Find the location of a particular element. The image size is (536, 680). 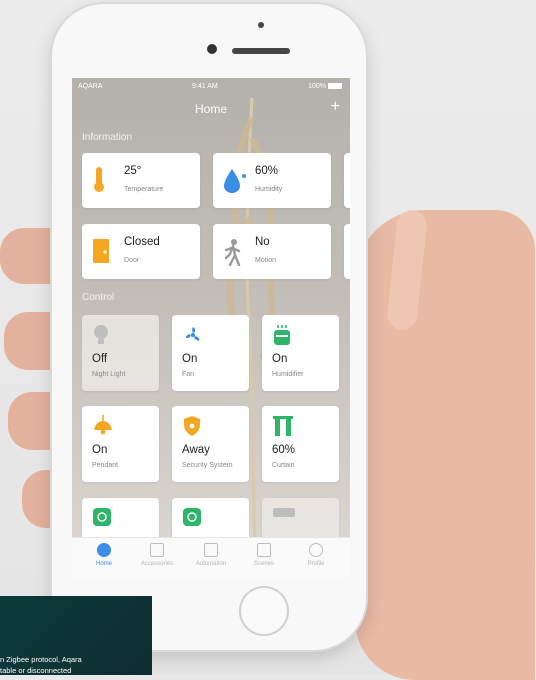

clock-label: 9:41 AM is located at coordinates (205, 86).